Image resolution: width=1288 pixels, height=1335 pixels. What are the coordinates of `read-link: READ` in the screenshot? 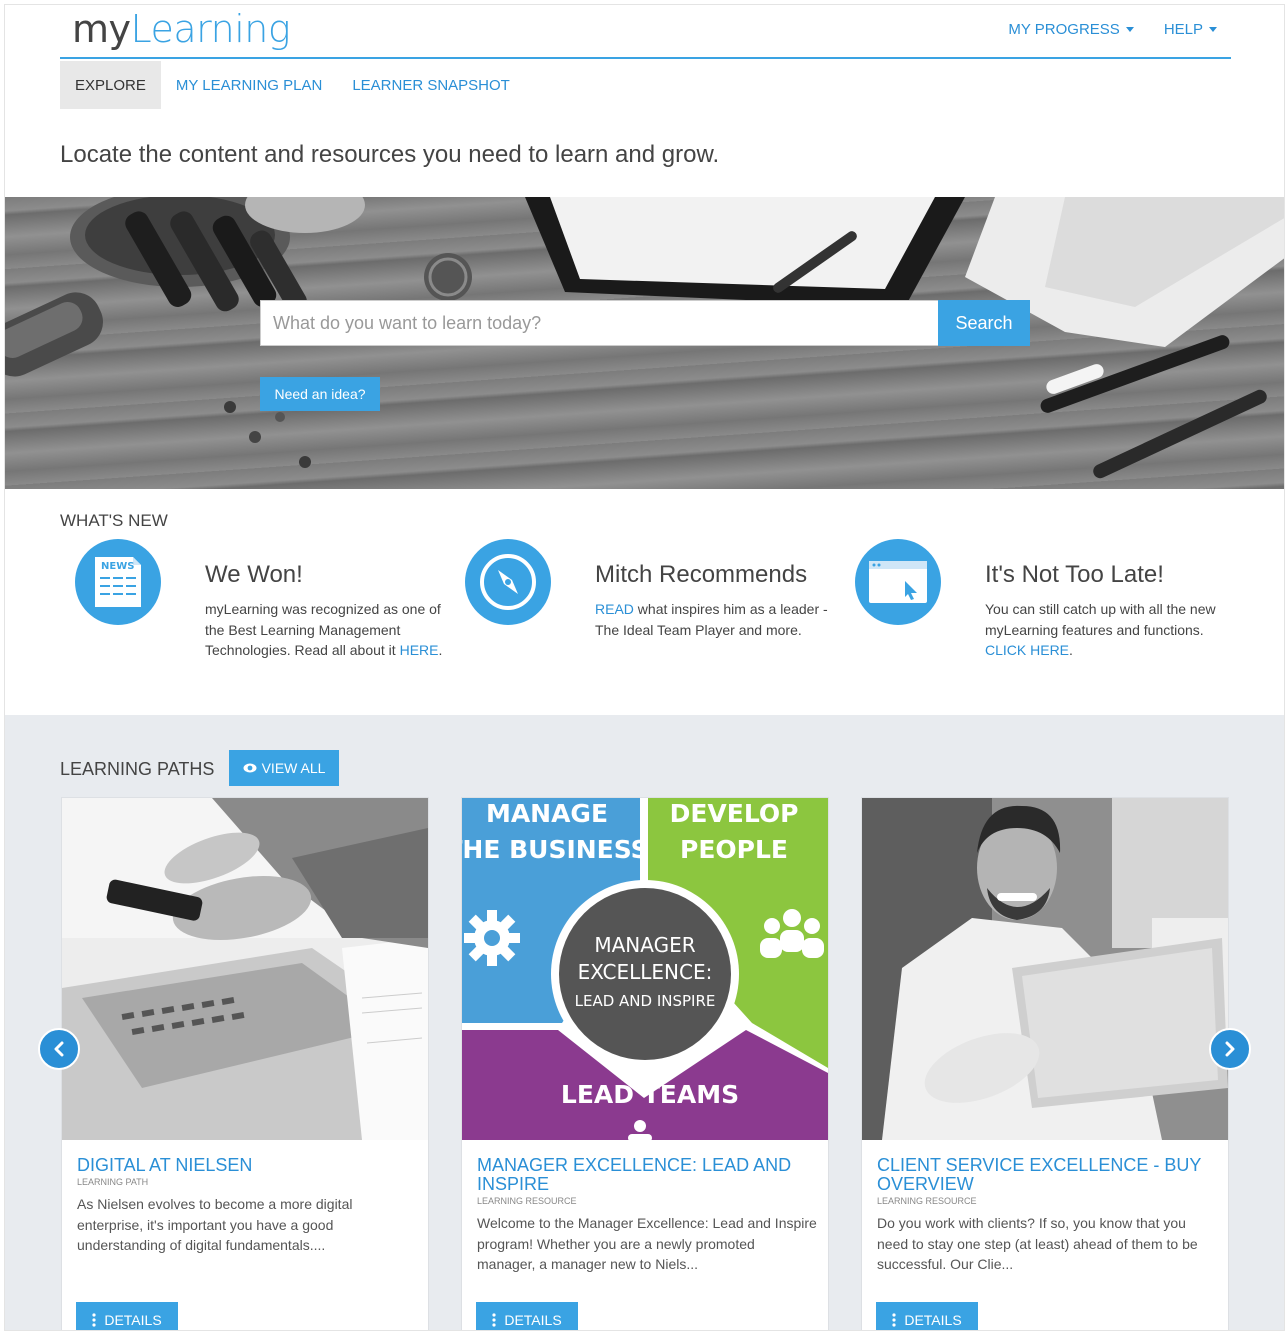 It's located at (614, 609).